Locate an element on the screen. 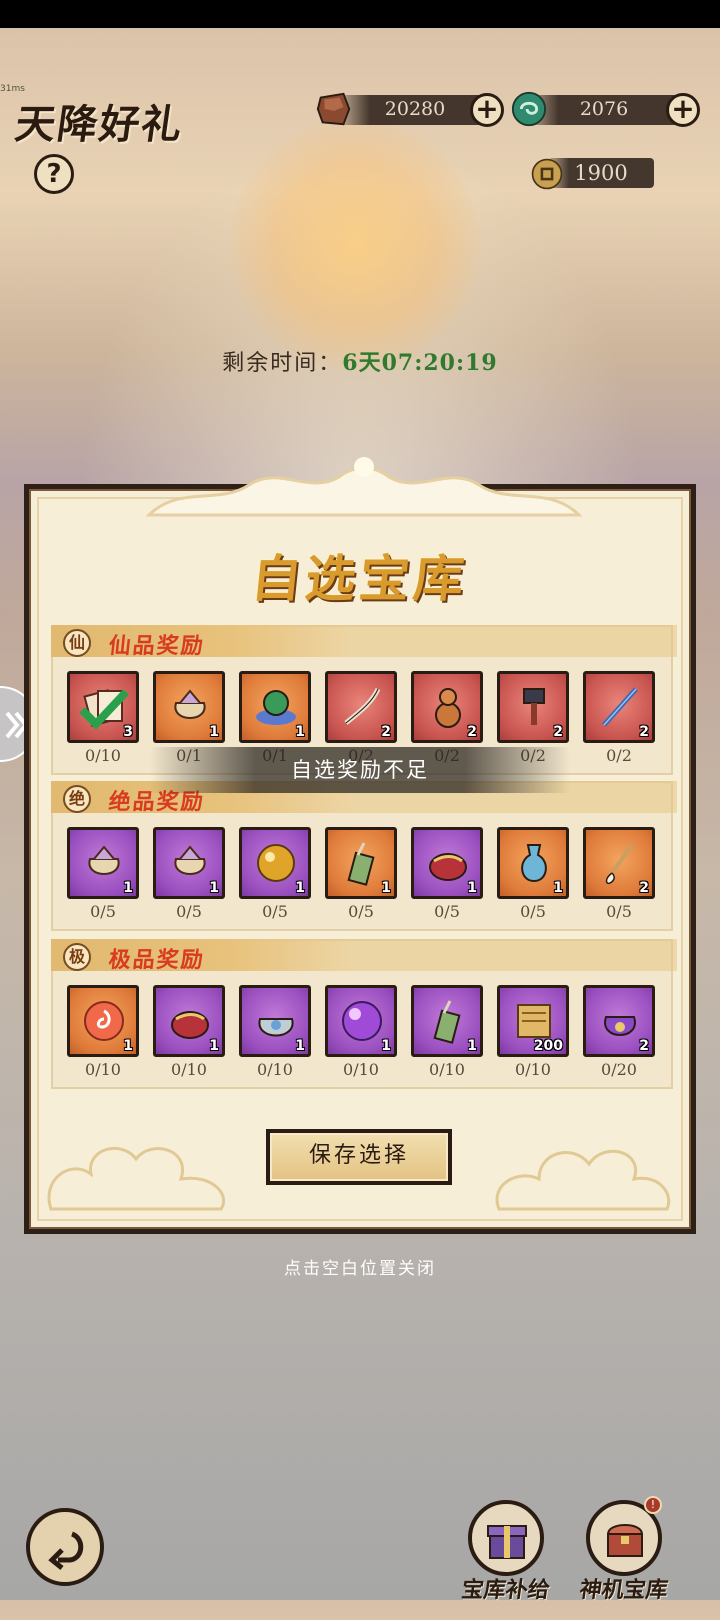 This screenshot has height=1620, width=720. divine-treasury-button: ! 神机宝库 is located at coordinates (624, 1558).